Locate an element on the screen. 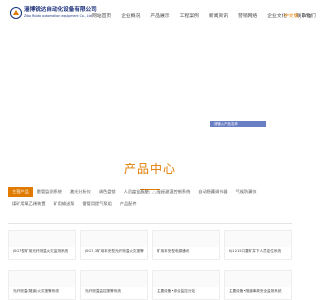 Image resolution: width=320 pixels, height=300 pixels. lang-chinese-link: 中文版 is located at coordinates (291, 16).